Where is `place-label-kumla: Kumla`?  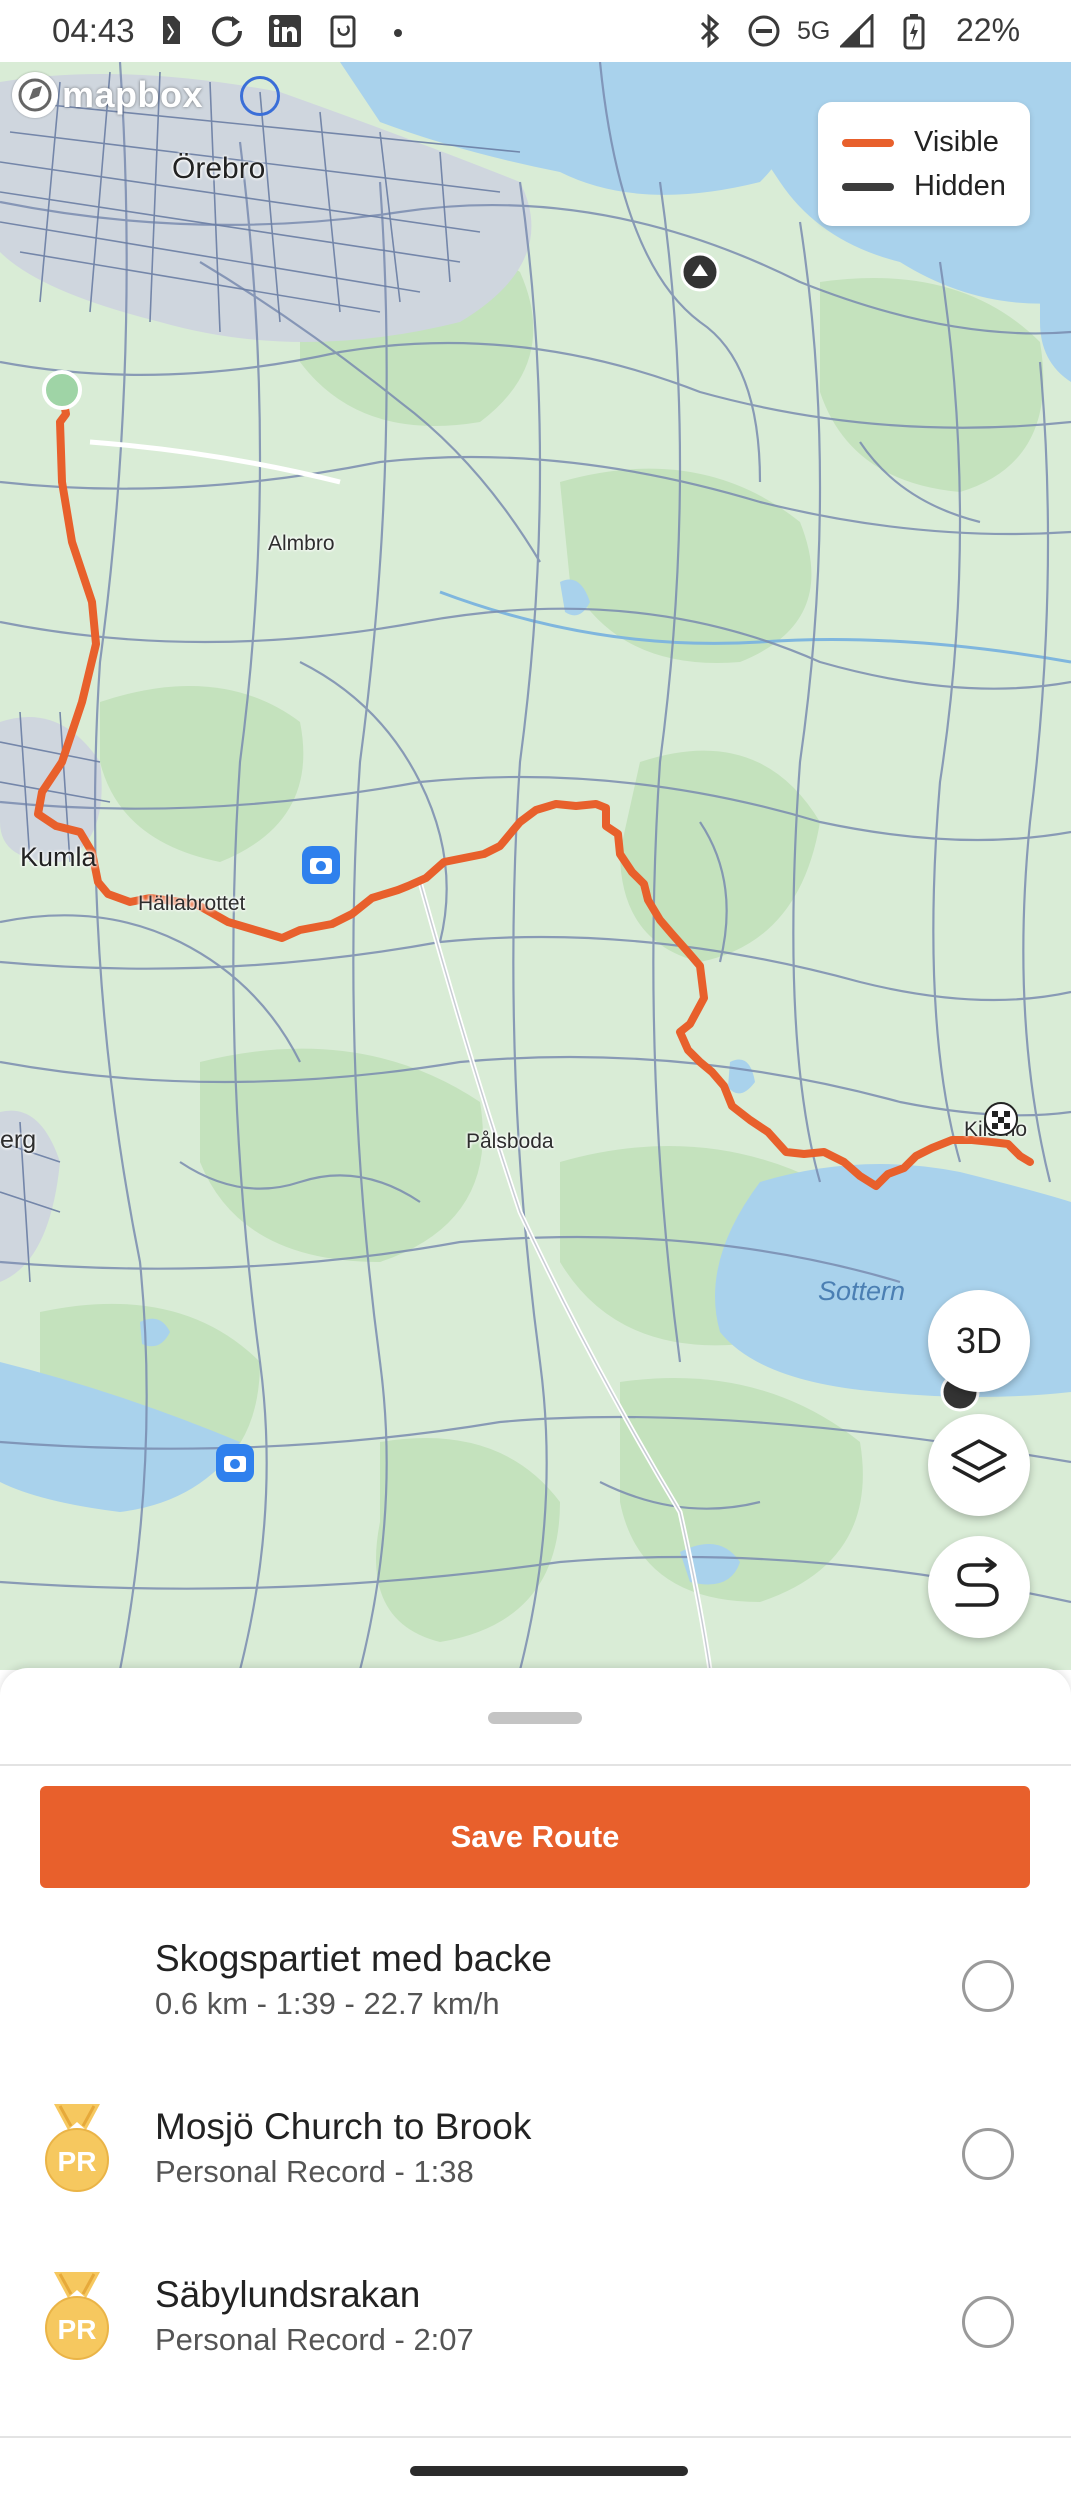
place-label-kumla: Kumla is located at coordinates (58, 857).